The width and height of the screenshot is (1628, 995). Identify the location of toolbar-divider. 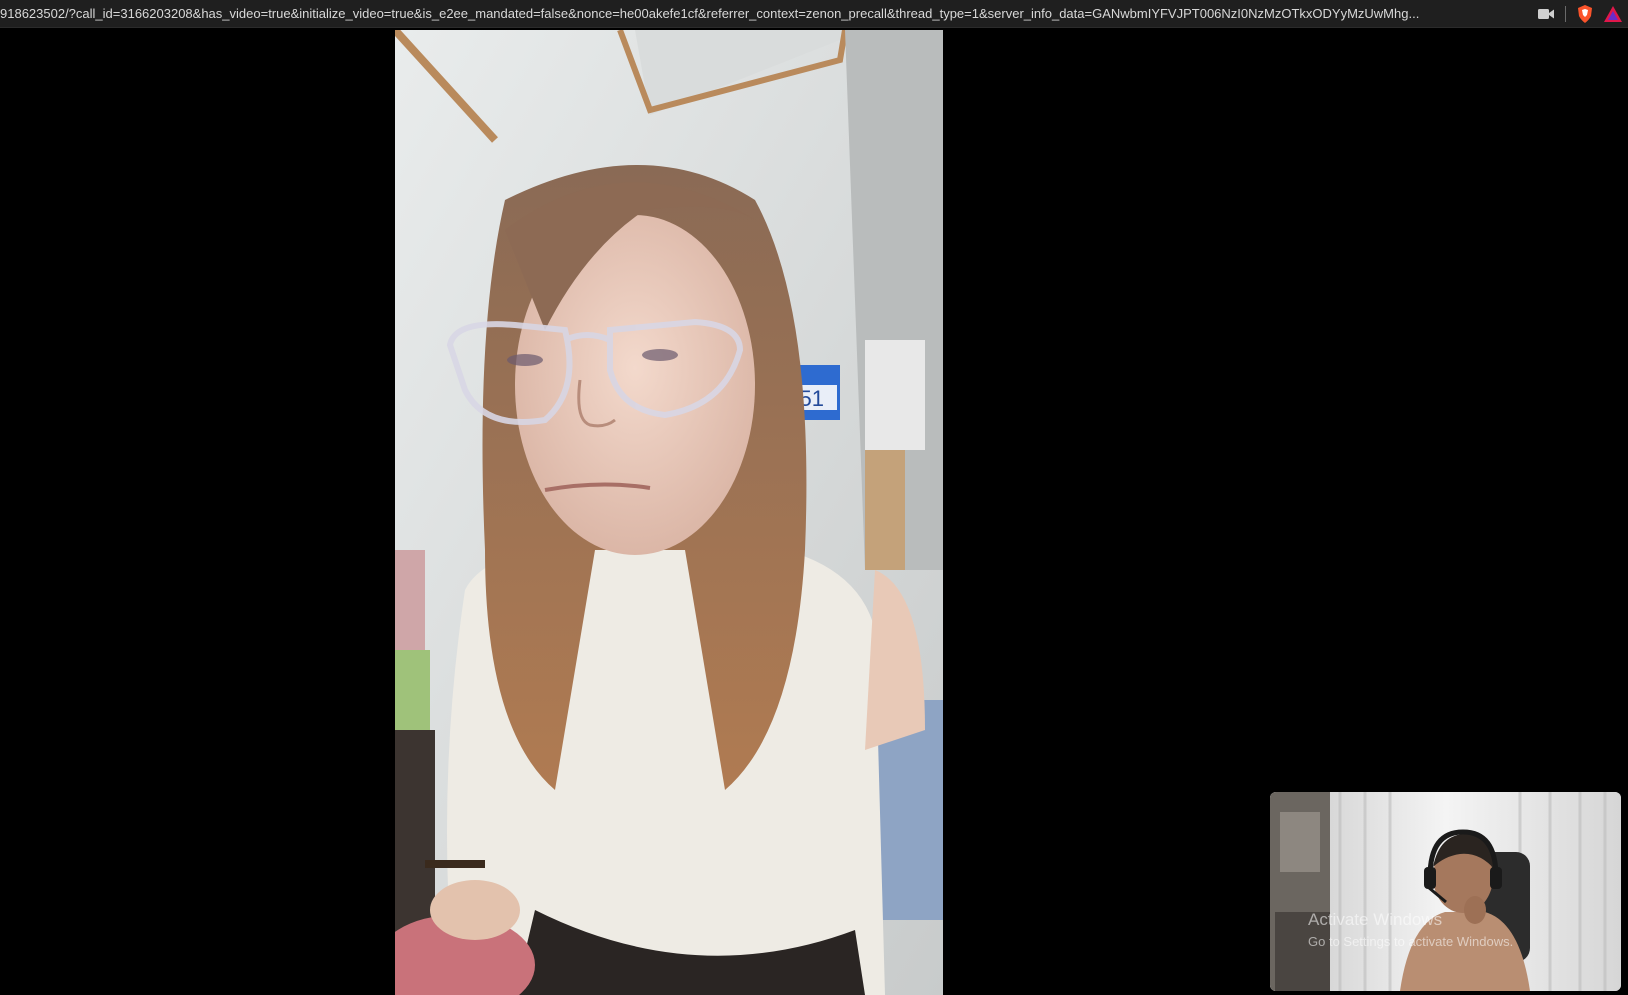
(1565, 13).